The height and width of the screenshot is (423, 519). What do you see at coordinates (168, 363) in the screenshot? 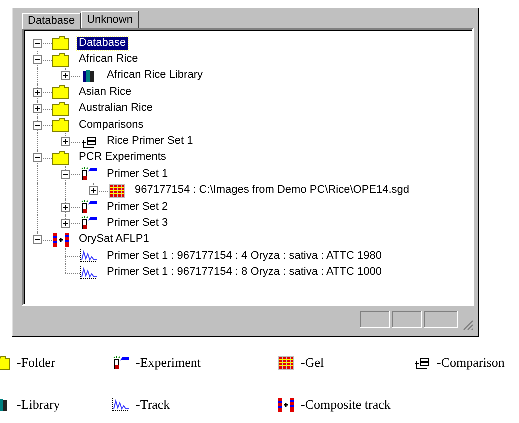
I see `legend-label: -Experiment` at bounding box center [168, 363].